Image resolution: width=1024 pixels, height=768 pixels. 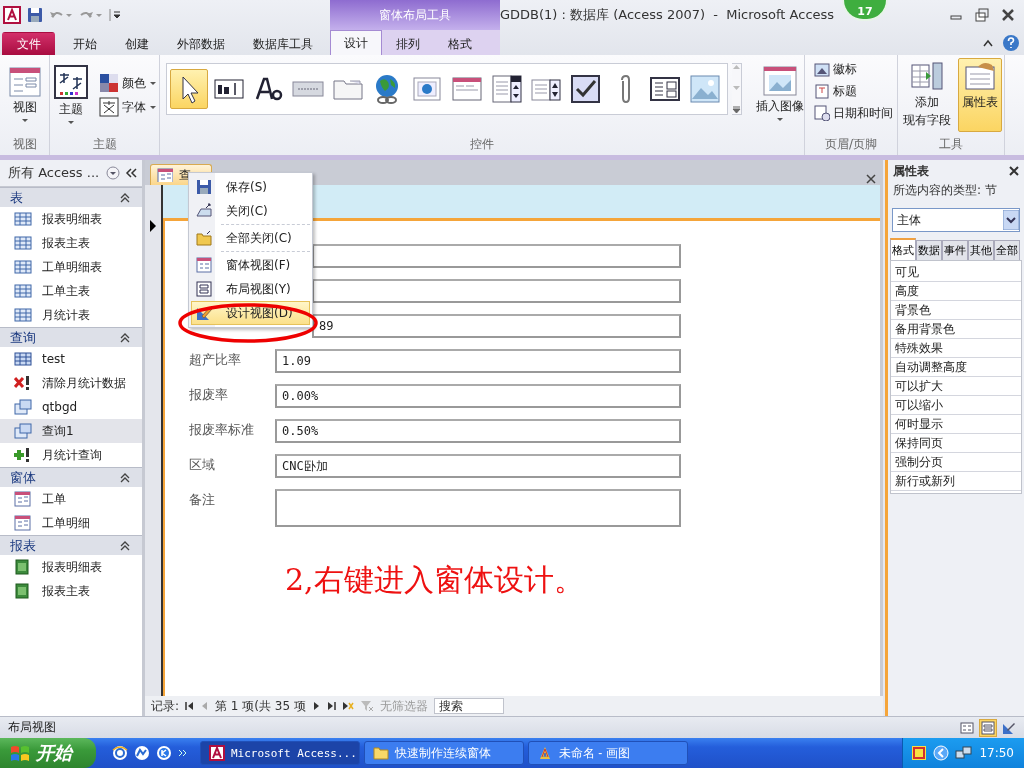 I want to click on view-button: 视图, so click(x=24, y=95).